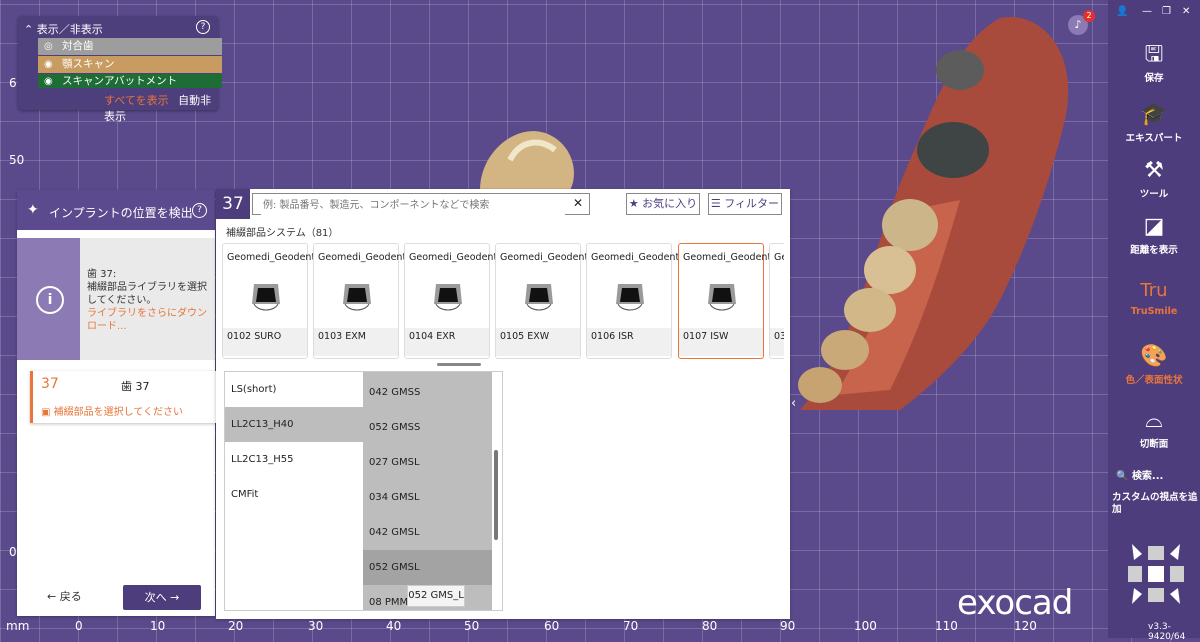  What do you see at coordinates (427, 392) in the screenshot?
I see `list-item: 042 GMSS` at bounding box center [427, 392].